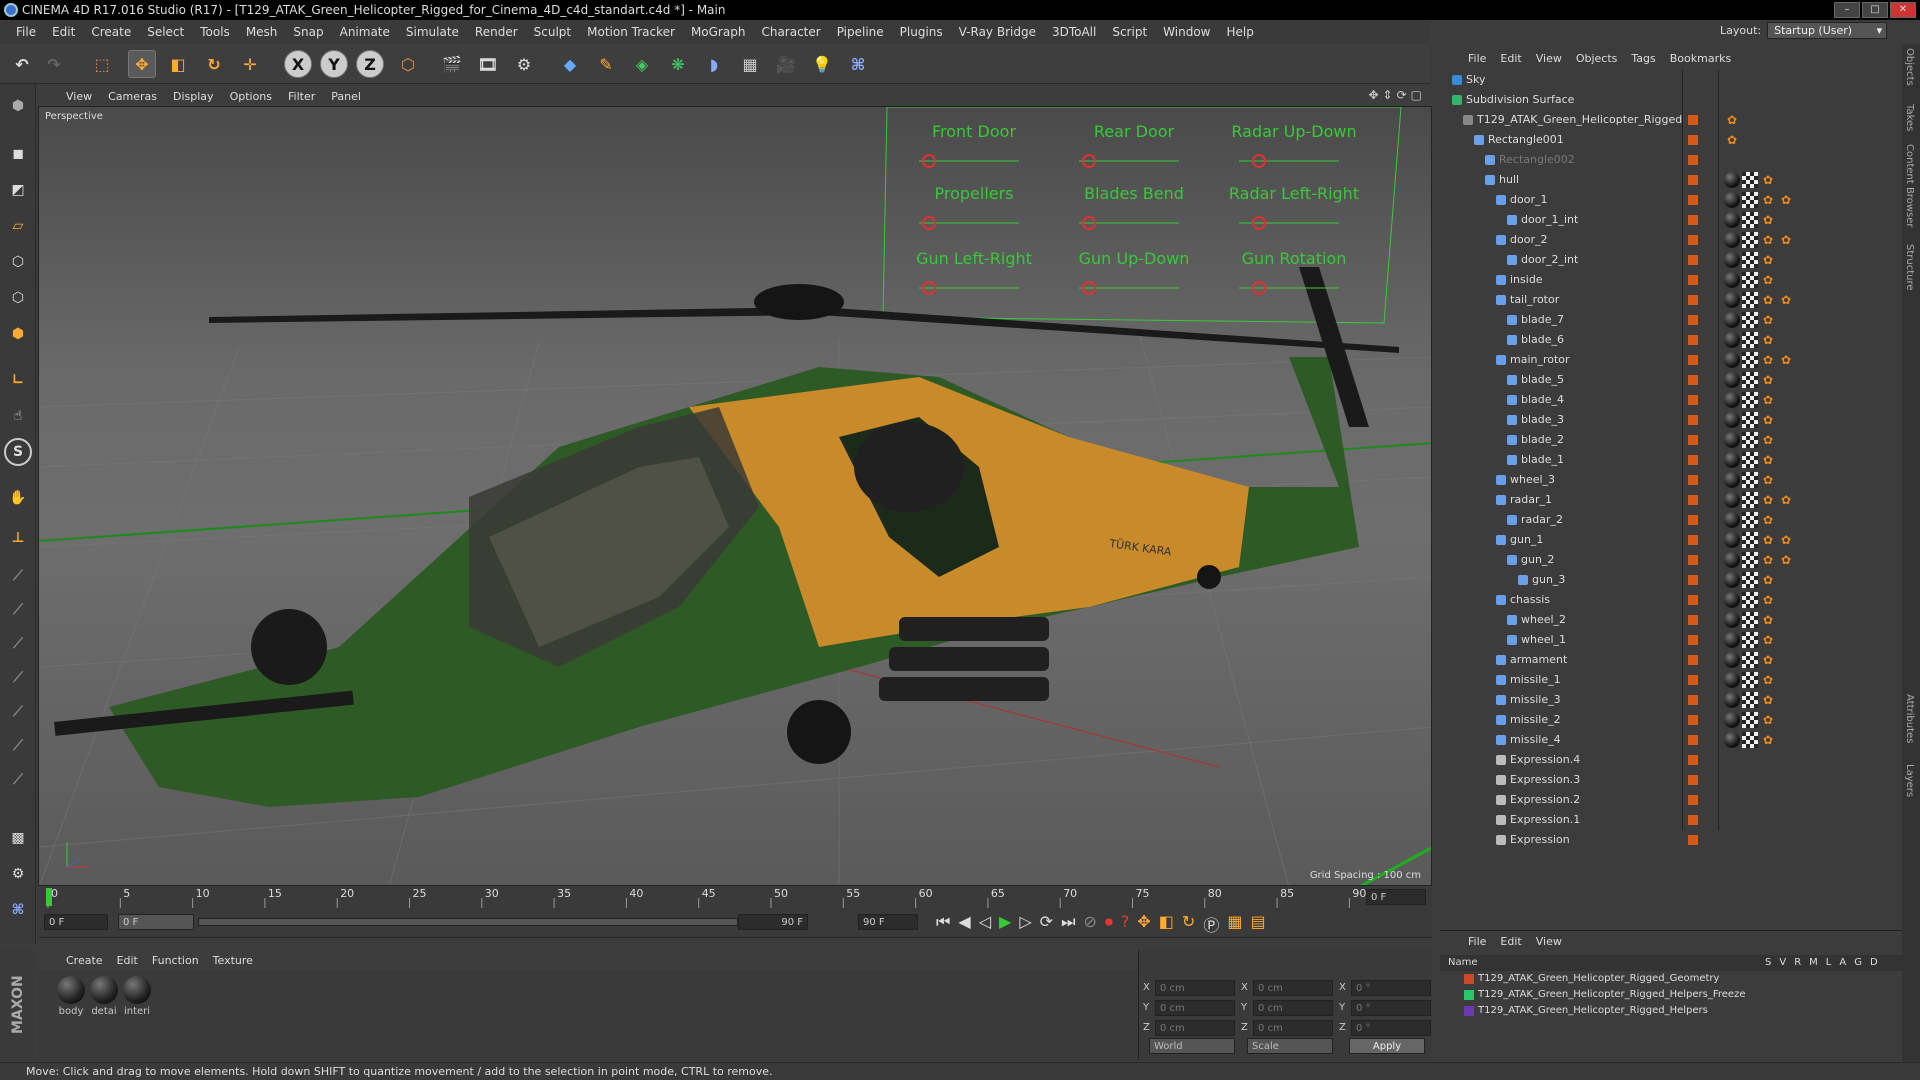 This screenshot has height=1080, width=1920. What do you see at coordinates (735, 897) in the screenshot?
I see `timeline-ruler: 0 5 10 15 20 25 30 35 40 45 50 55 60 65 70 75 80 85 90 0 F` at bounding box center [735, 897].